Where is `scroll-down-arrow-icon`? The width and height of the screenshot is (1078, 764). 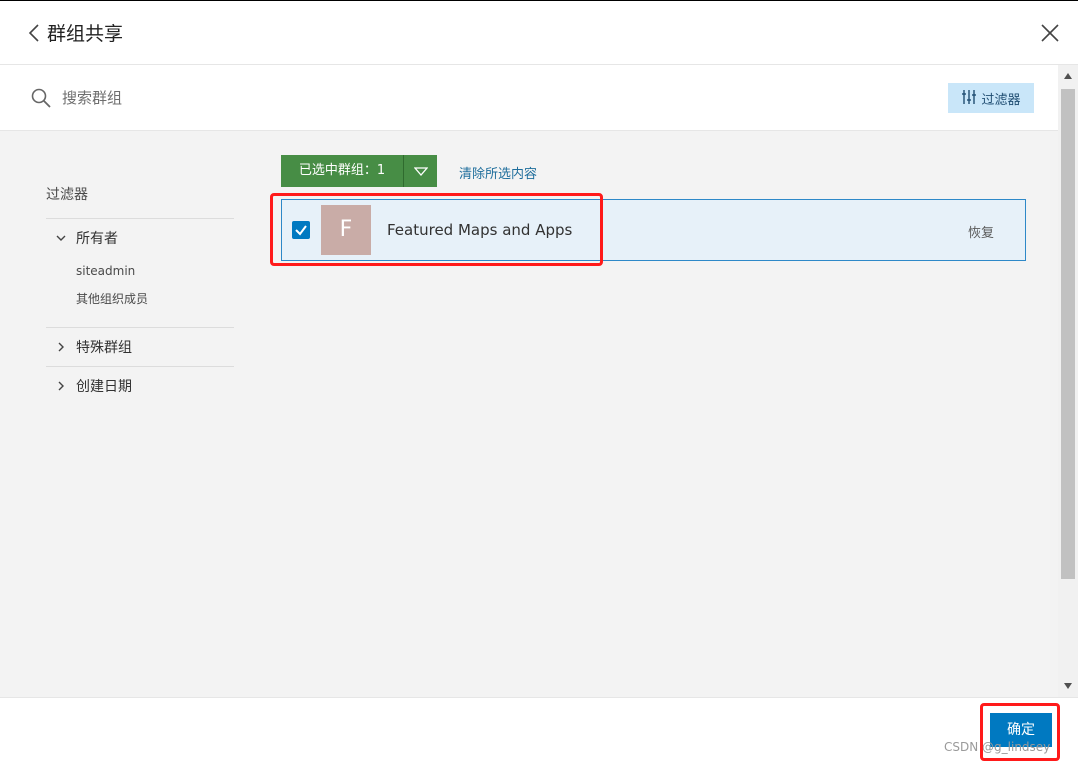 scroll-down-arrow-icon is located at coordinates (1068, 686).